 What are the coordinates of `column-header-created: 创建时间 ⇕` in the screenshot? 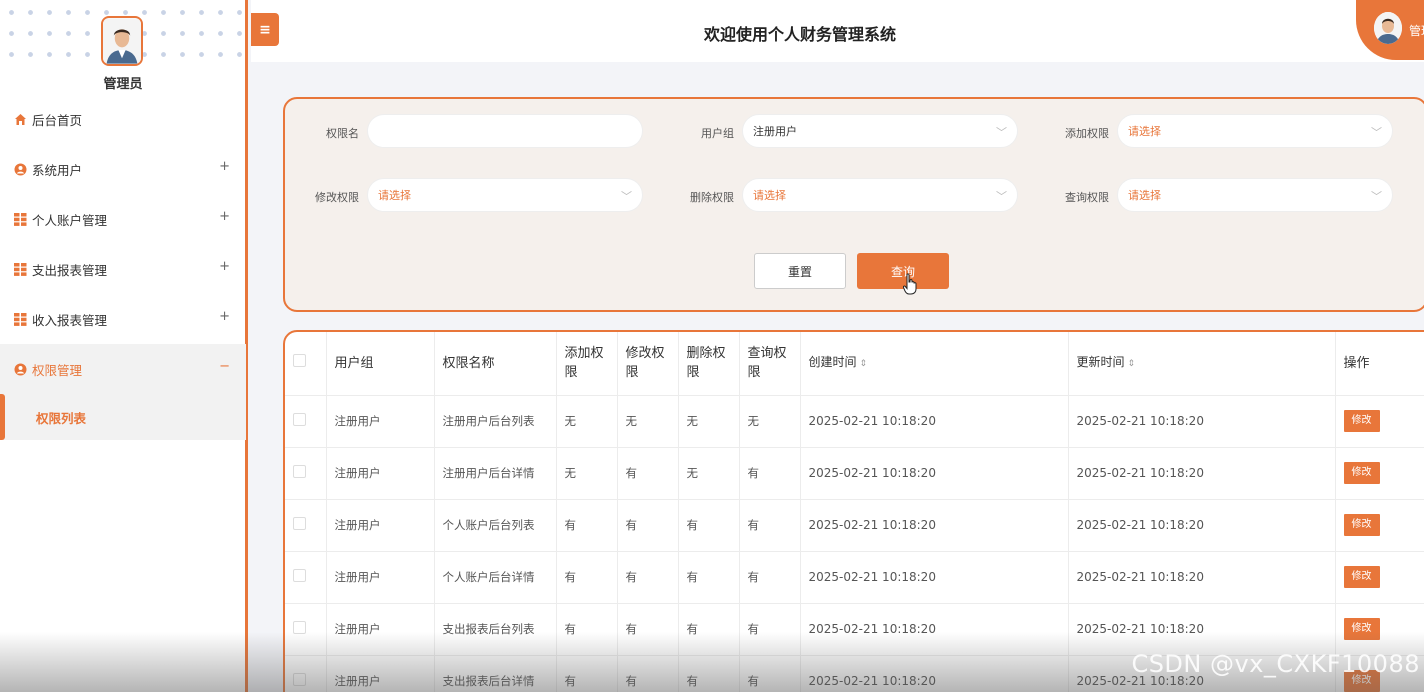 It's located at (934, 364).